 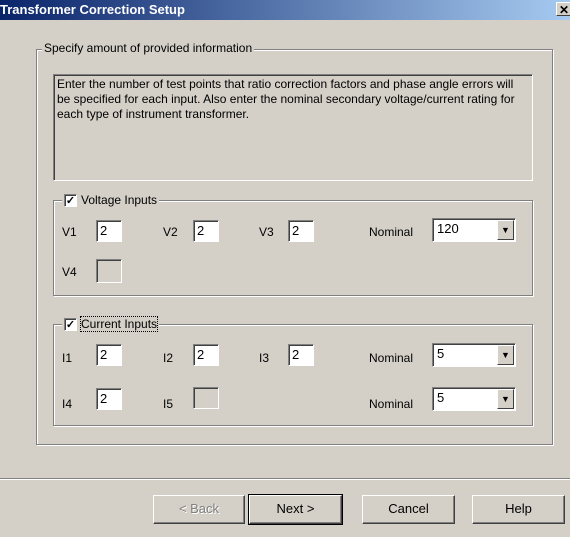 What do you see at coordinates (285, 479) in the screenshot?
I see `footer-separator` at bounding box center [285, 479].